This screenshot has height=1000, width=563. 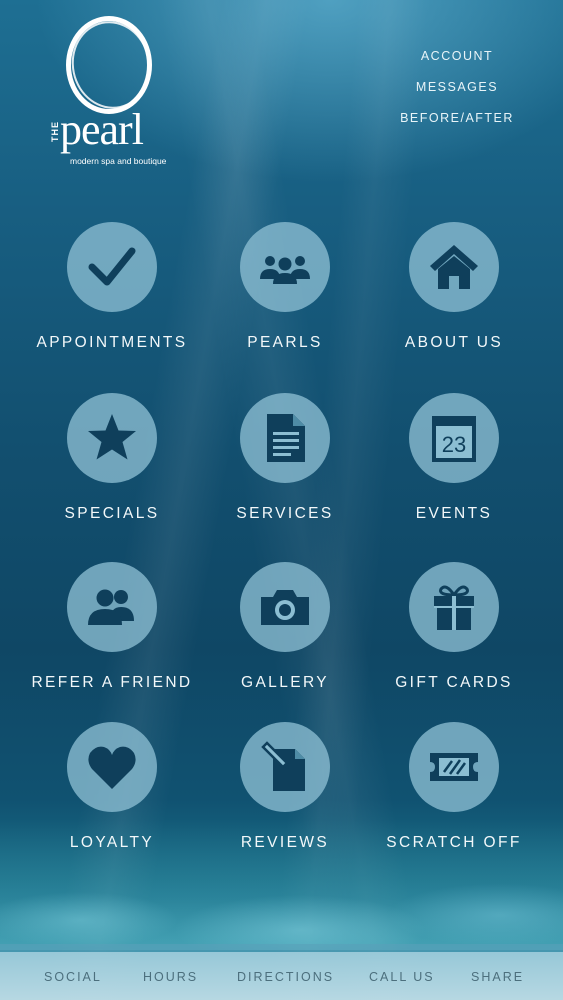 I want to click on star-icon, so click(x=112, y=437).